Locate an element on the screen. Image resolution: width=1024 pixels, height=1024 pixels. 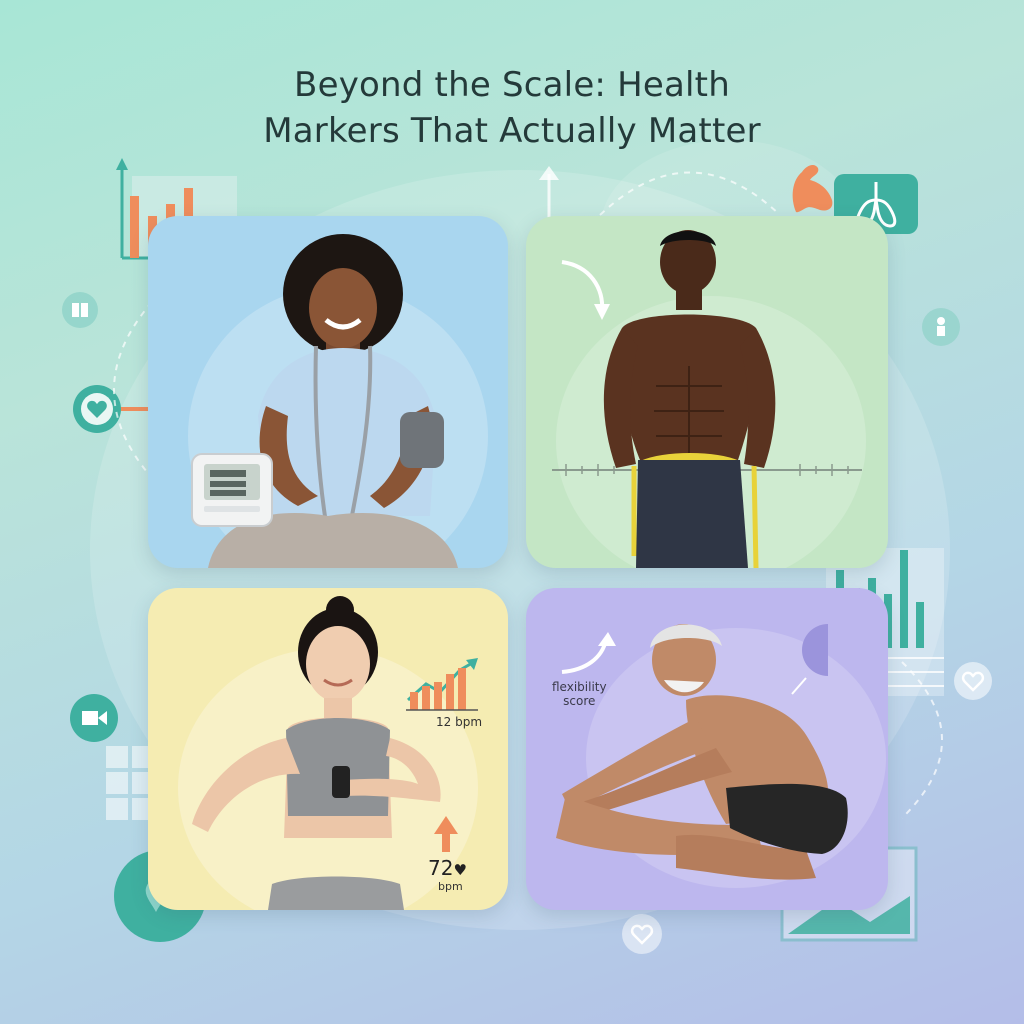
dashed-arc-left is located at coordinates (133, 390).